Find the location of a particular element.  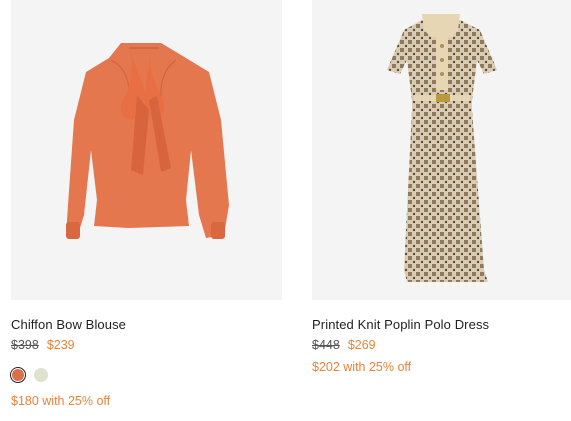

sale-price: $239 is located at coordinates (60, 345).